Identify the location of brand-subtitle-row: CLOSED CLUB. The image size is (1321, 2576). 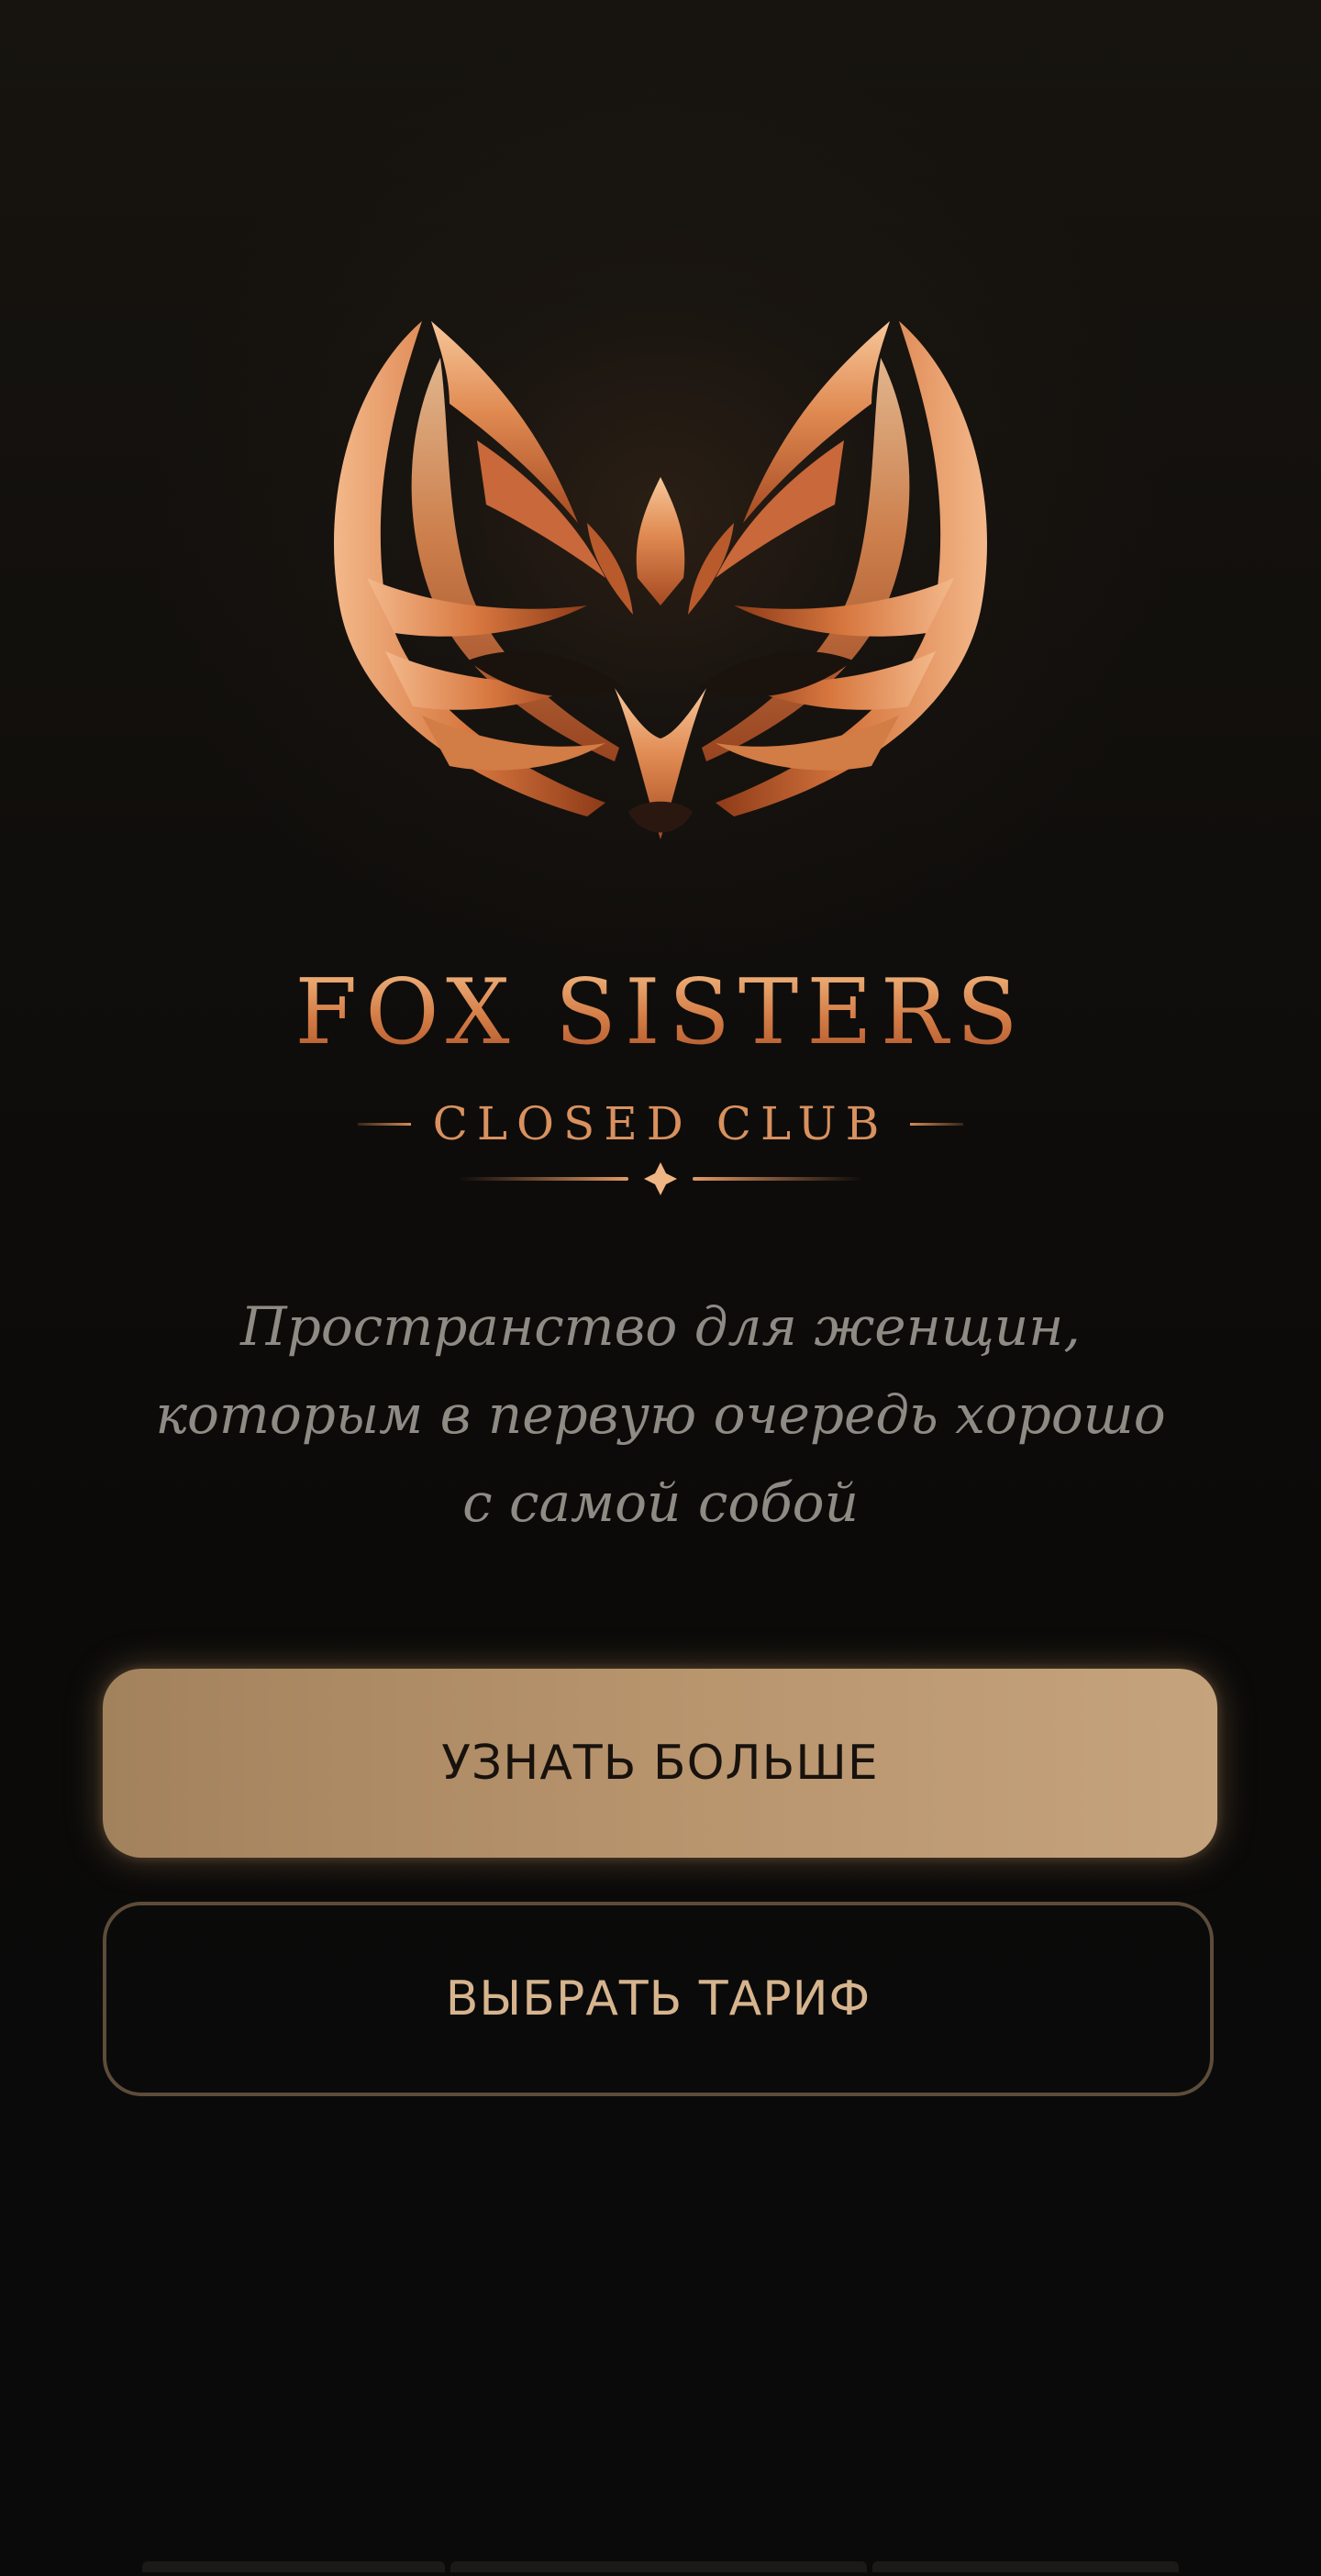
(660, 1123).